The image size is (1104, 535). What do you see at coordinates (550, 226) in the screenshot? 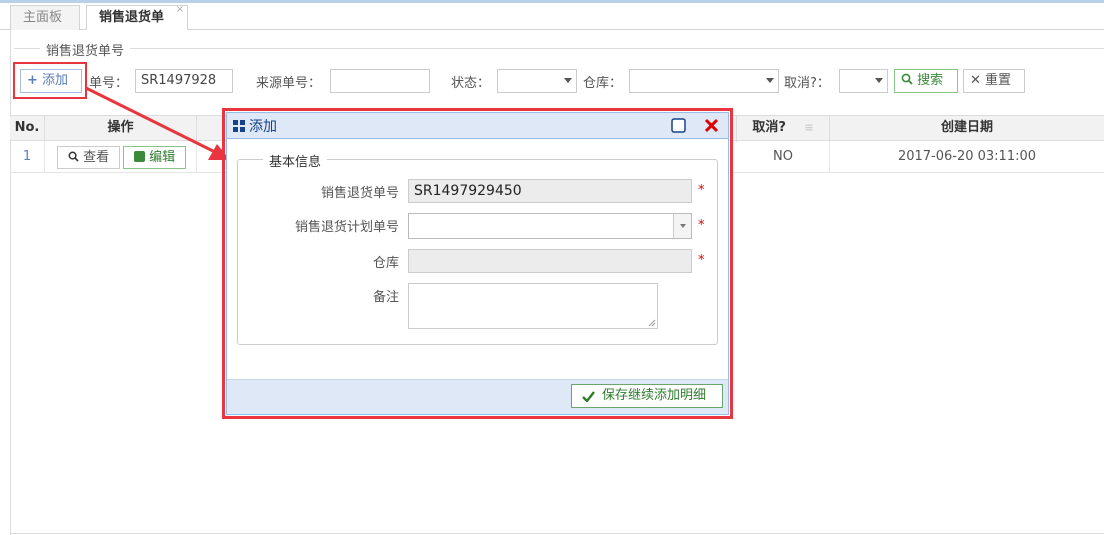
I see `plan-no-select` at bounding box center [550, 226].